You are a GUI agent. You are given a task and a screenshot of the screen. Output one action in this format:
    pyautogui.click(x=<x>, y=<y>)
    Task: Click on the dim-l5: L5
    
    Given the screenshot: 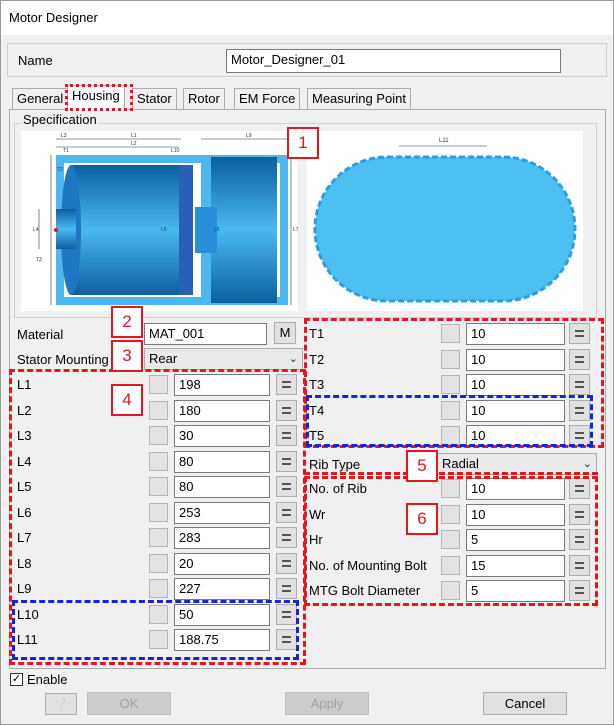 What is the action you would take?
    pyautogui.click(x=217, y=230)
    